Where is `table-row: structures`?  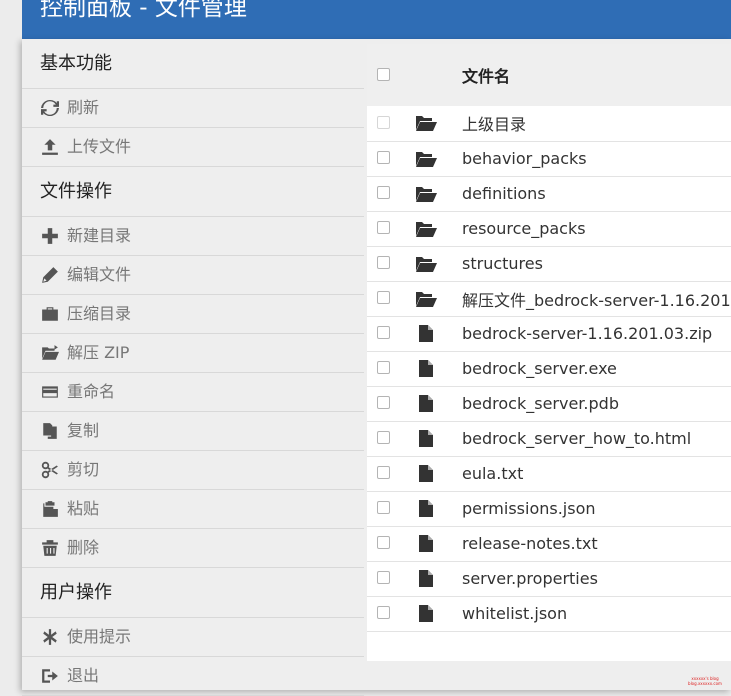
table-row: structures is located at coordinates (549, 263).